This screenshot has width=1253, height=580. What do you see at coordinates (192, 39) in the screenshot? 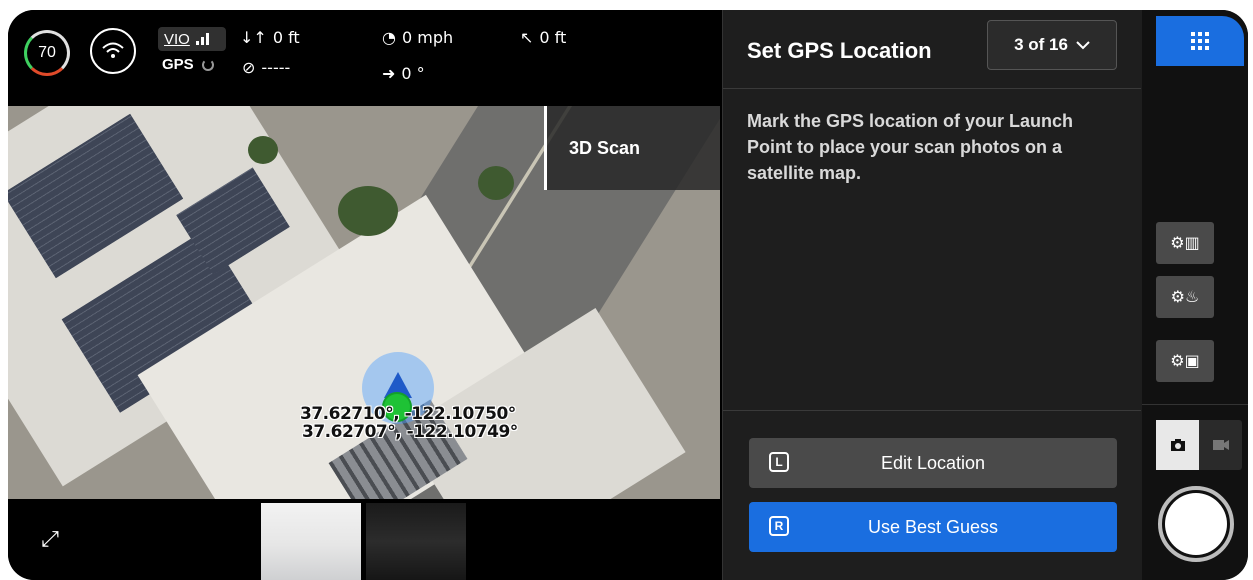
I see `vio-status: VIO` at bounding box center [192, 39].